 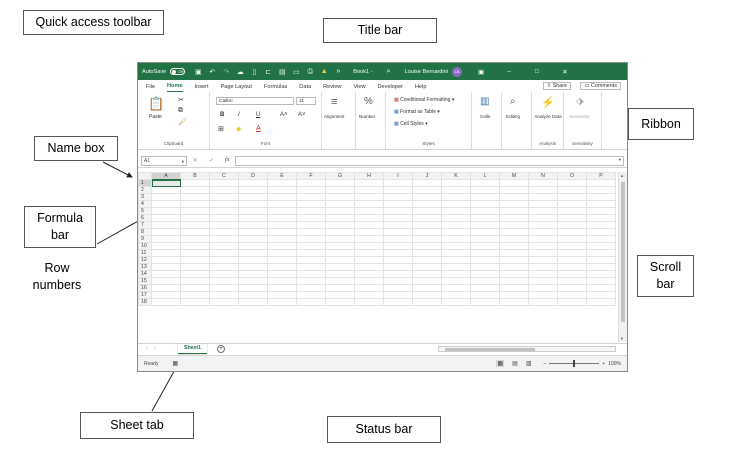 What do you see at coordinates (457, 71) in the screenshot?
I see `avatar: LB` at bounding box center [457, 71].